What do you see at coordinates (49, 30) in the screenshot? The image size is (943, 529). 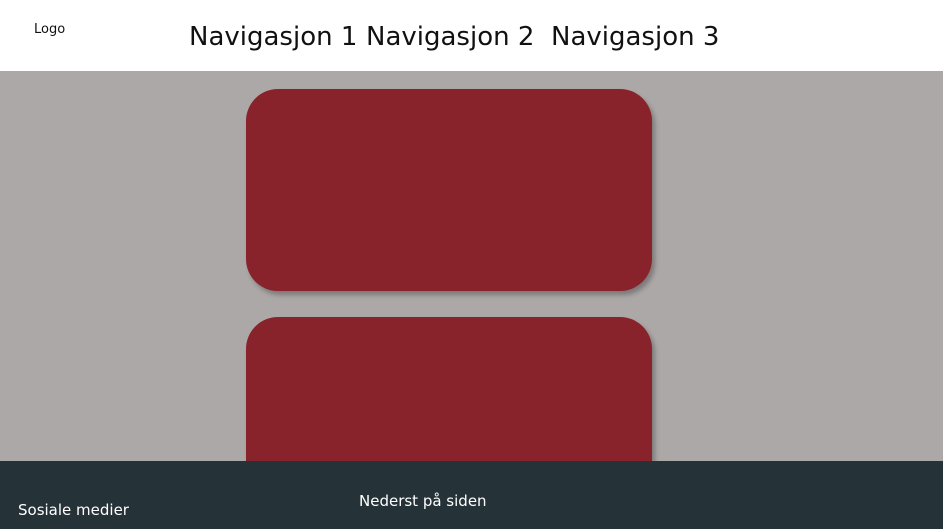 I see `logo: Logo` at bounding box center [49, 30].